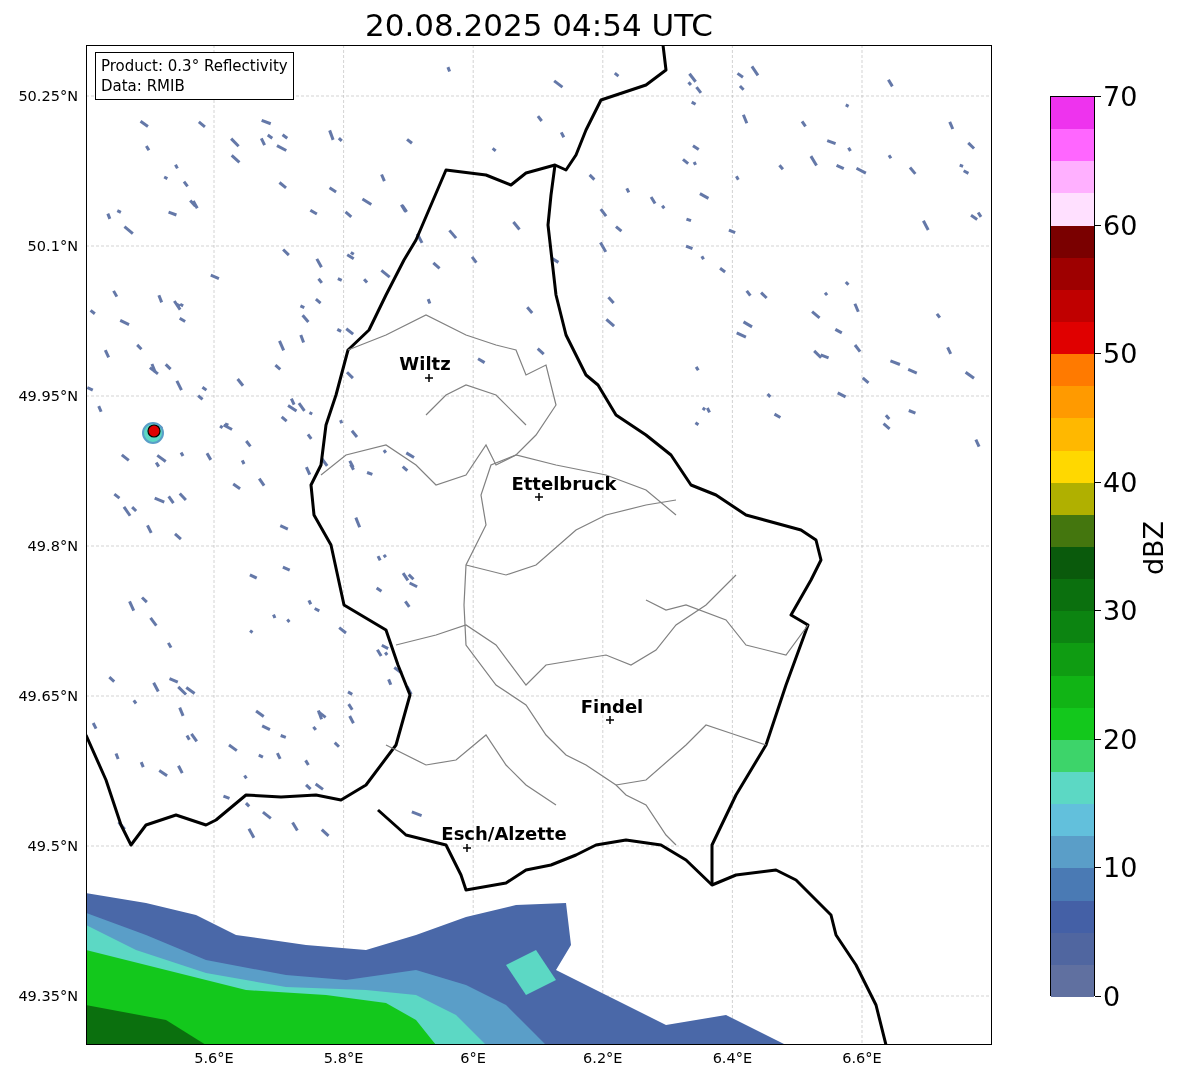 The height and width of the screenshot is (1081, 1184). What do you see at coordinates (214, 1058) in the screenshot?
I see `longitude-label: 5.6°E` at bounding box center [214, 1058].